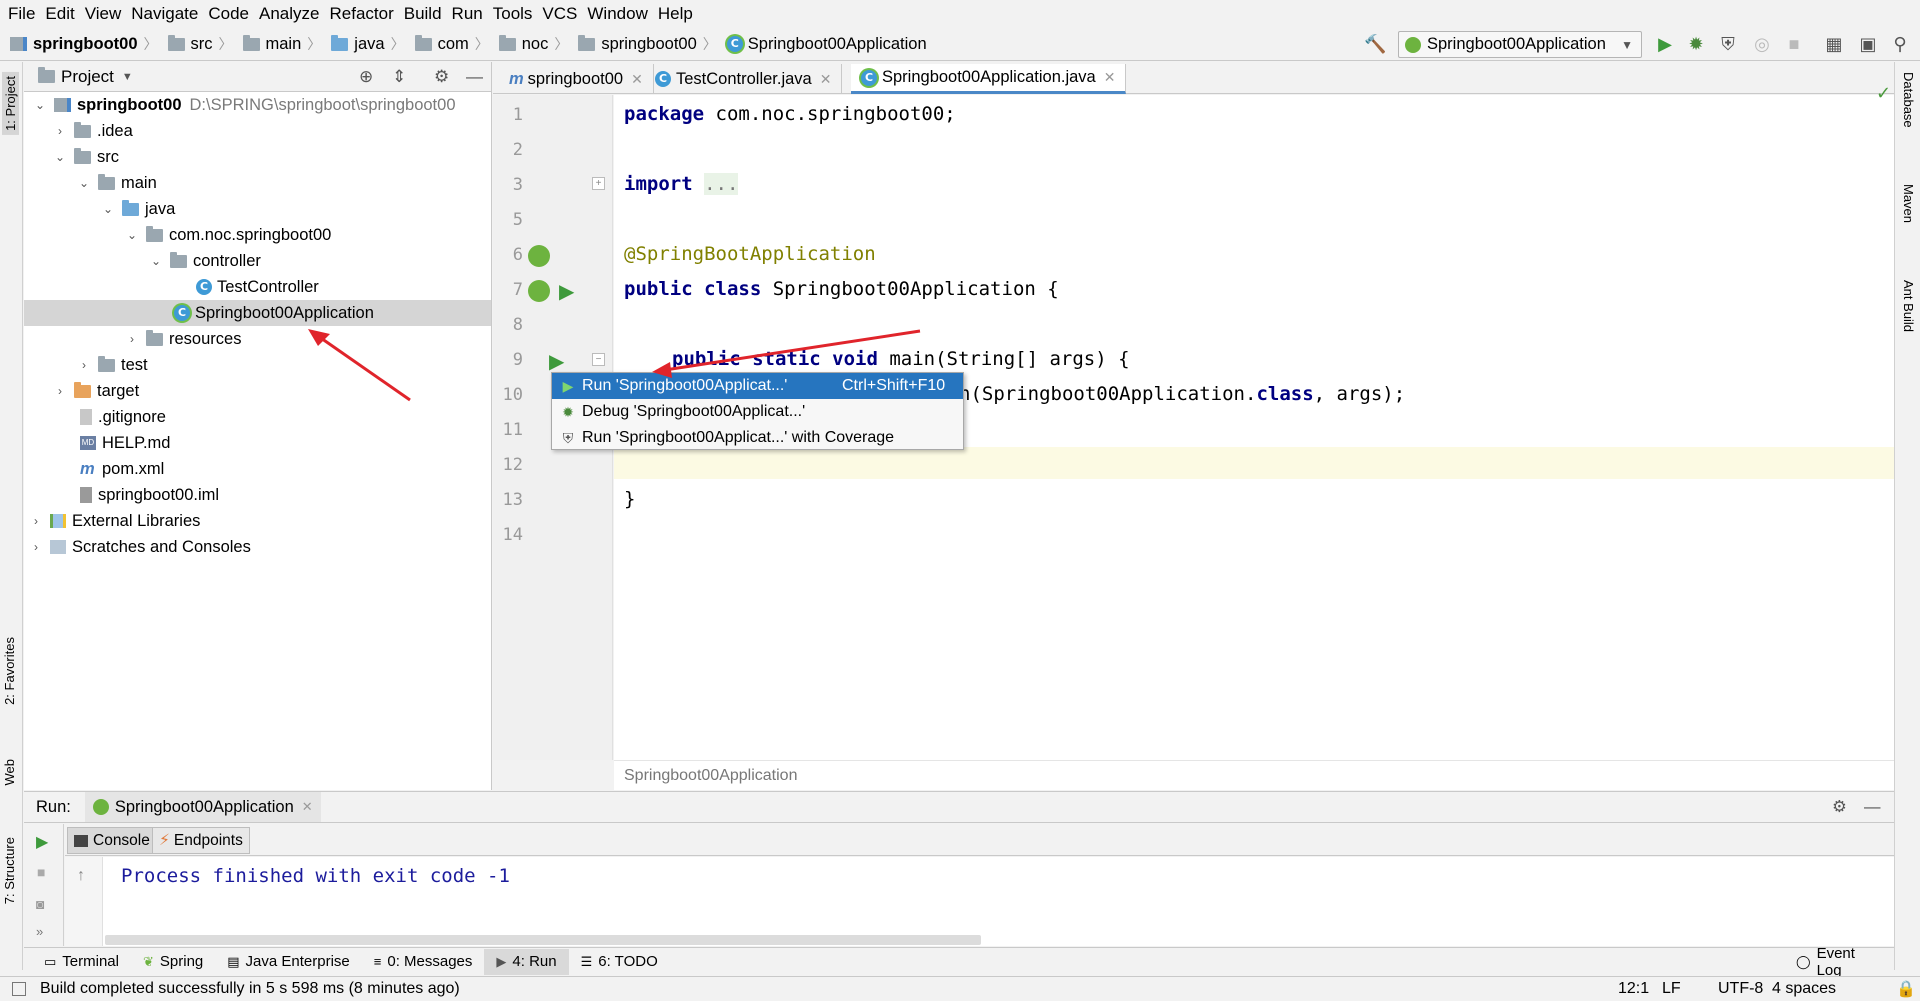  What do you see at coordinates (1804, 989) in the screenshot?
I see `indent-setting: 4 spaces` at bounding box center [1804, 989].